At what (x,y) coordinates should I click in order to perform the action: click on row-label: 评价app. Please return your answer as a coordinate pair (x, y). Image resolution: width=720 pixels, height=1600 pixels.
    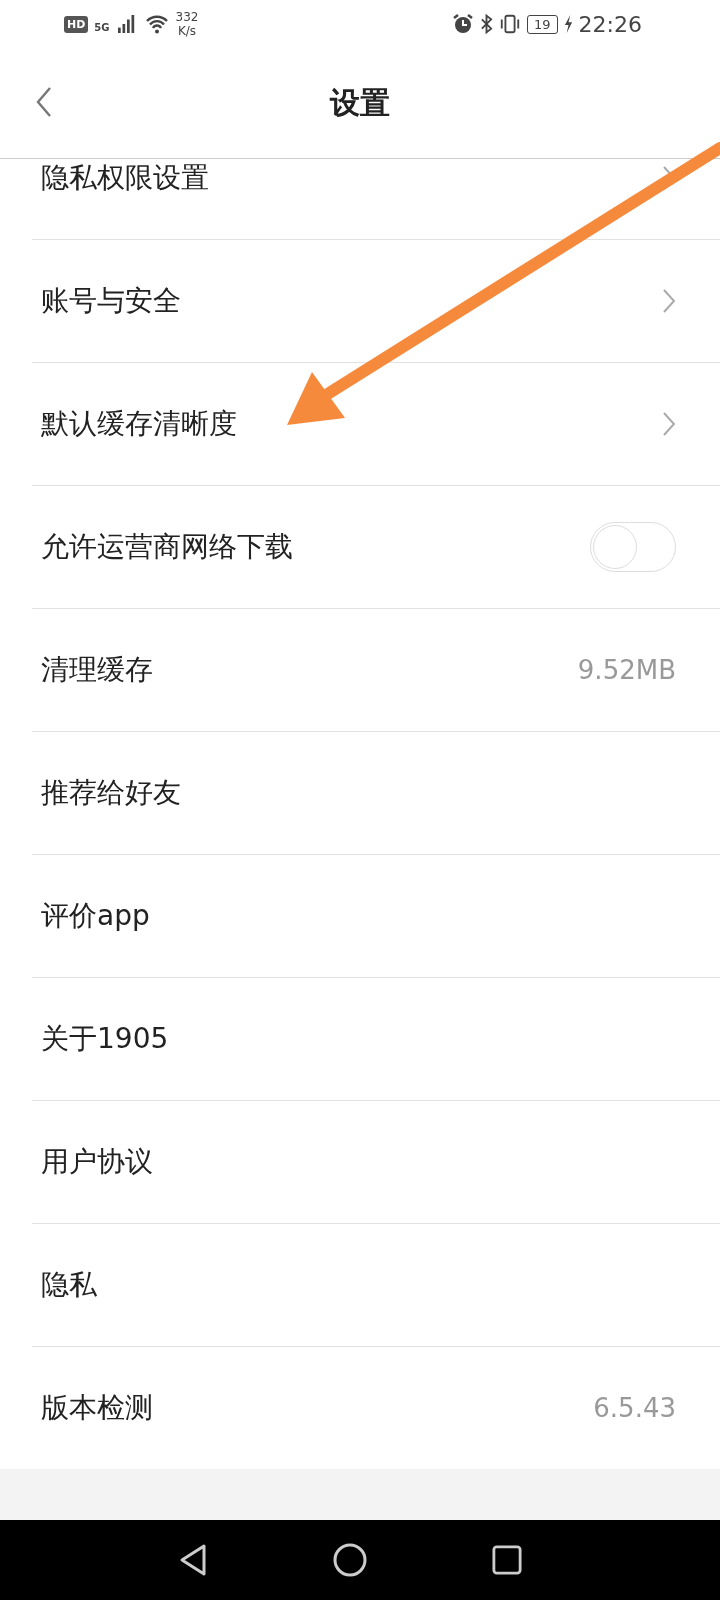
    Looking at the image, I should click on (95, 916).